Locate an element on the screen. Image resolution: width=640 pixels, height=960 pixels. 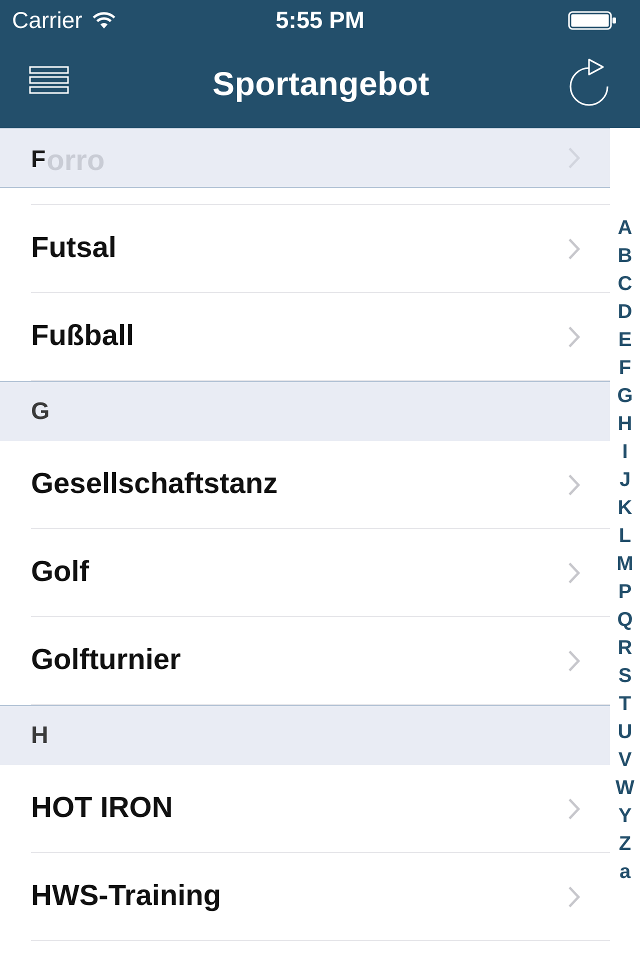
index-letter: a is located at coordinates (625, 872).